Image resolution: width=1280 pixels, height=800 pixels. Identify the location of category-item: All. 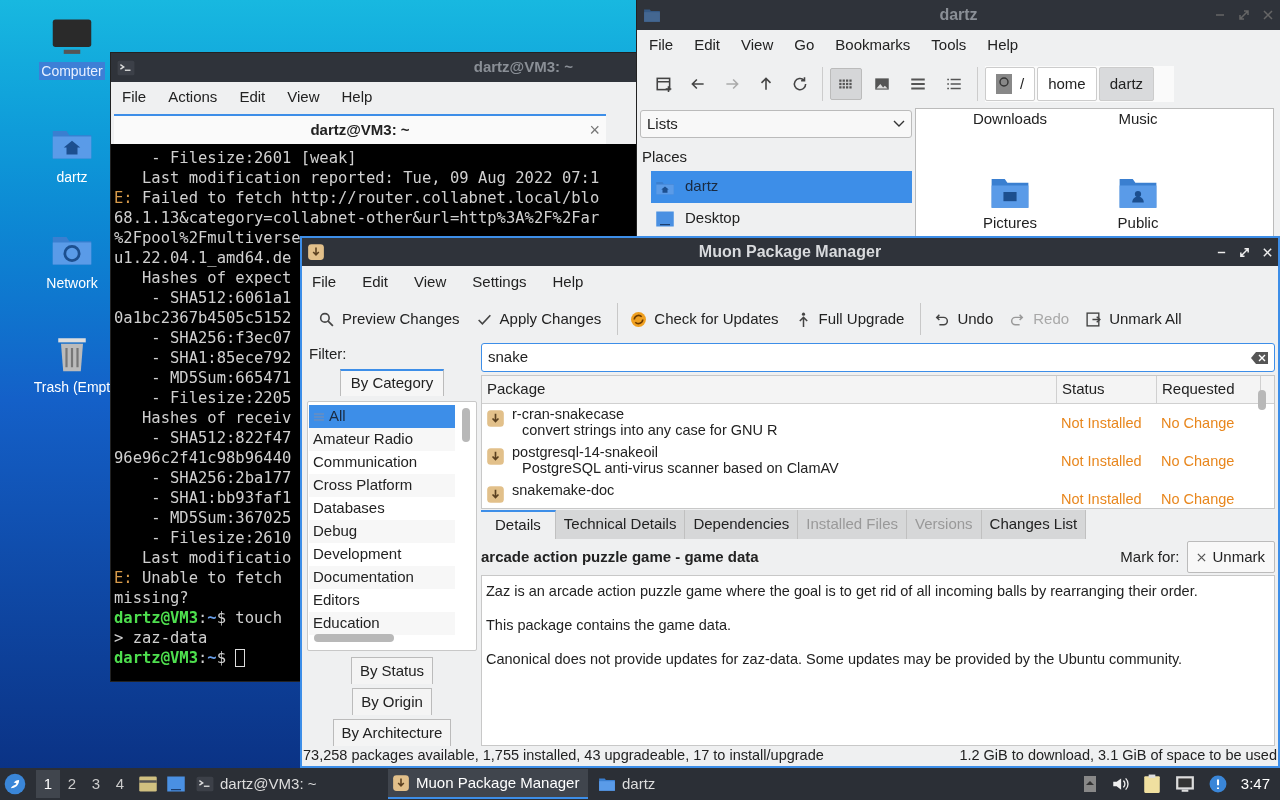
(382, 416).